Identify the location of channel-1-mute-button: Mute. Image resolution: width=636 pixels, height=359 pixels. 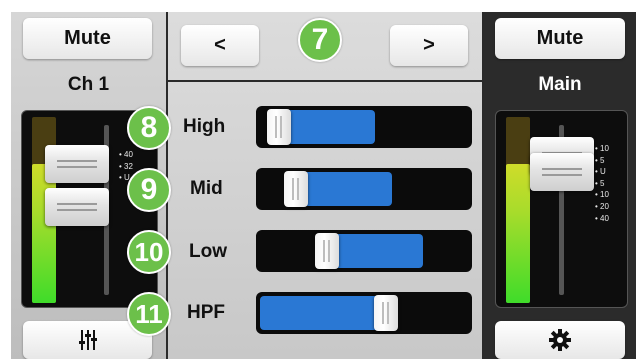
(87, 38).